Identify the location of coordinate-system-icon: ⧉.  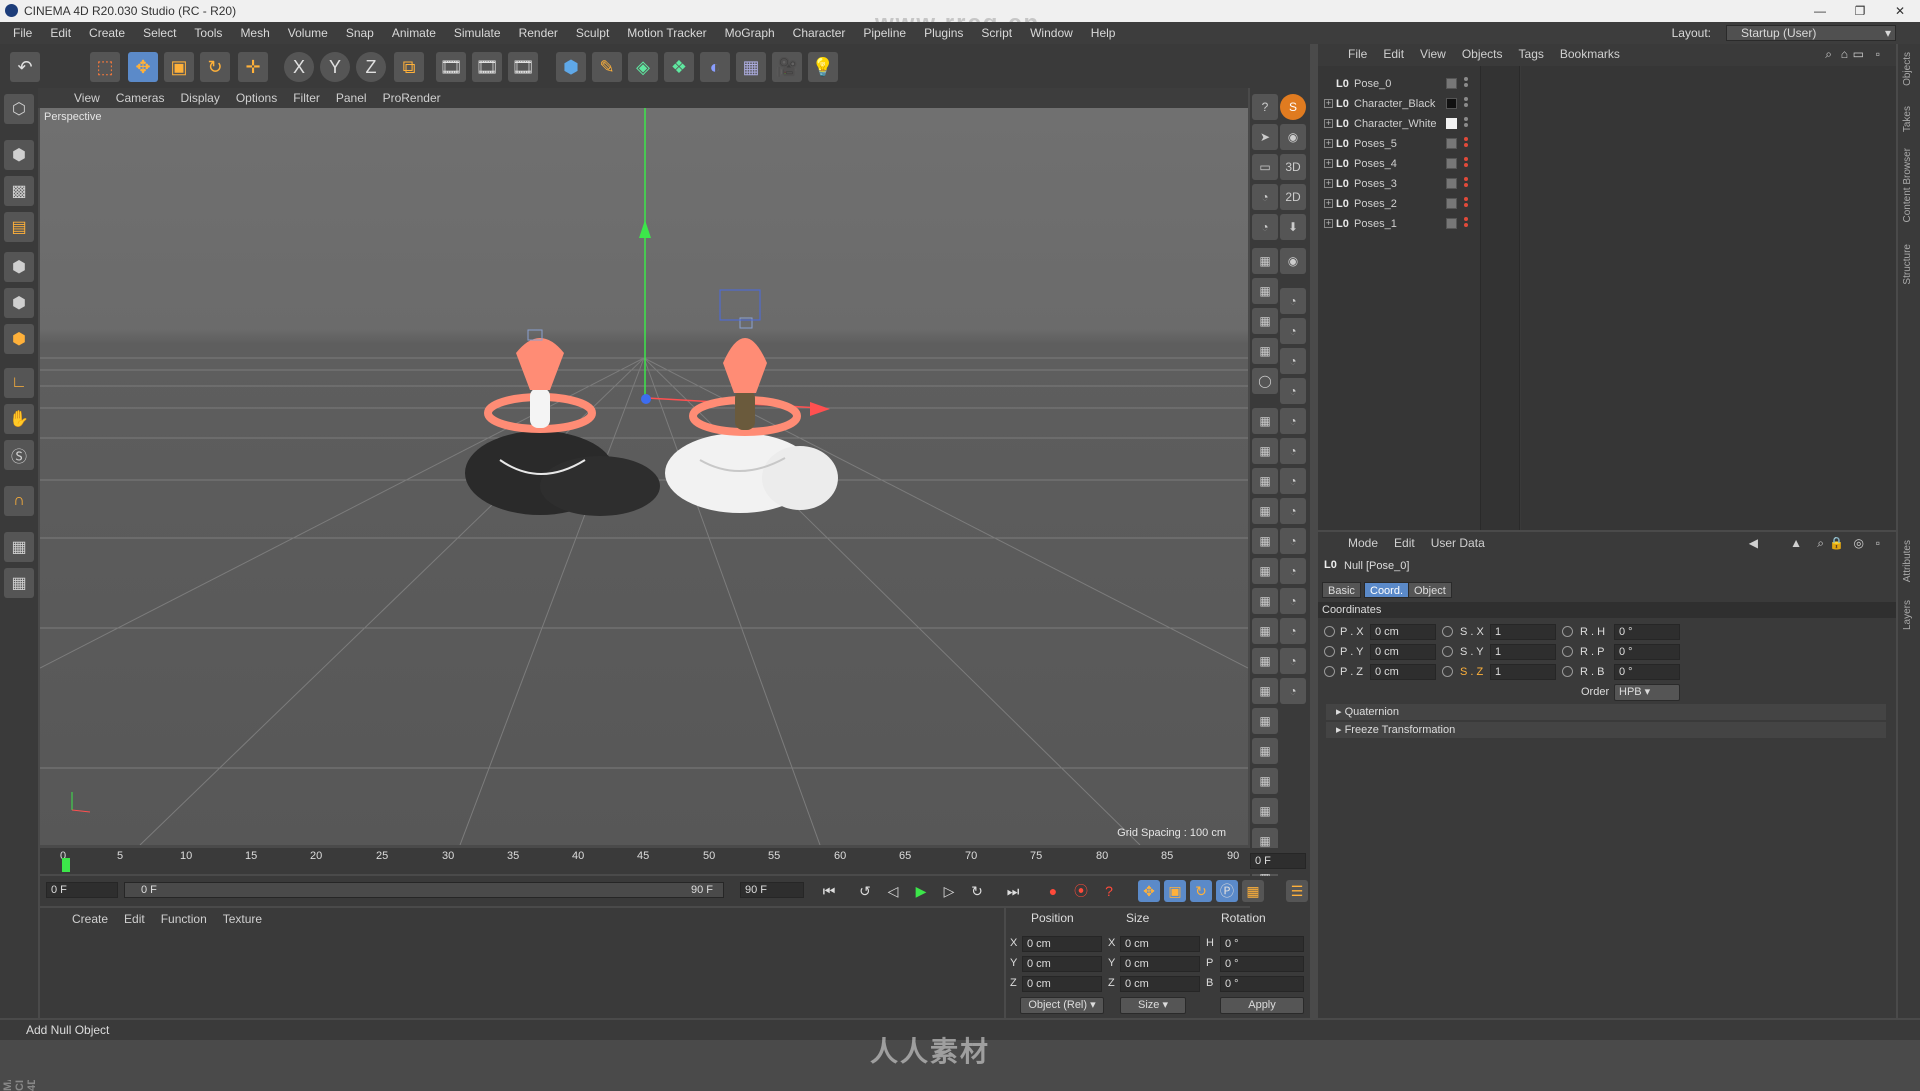
(409, 67).